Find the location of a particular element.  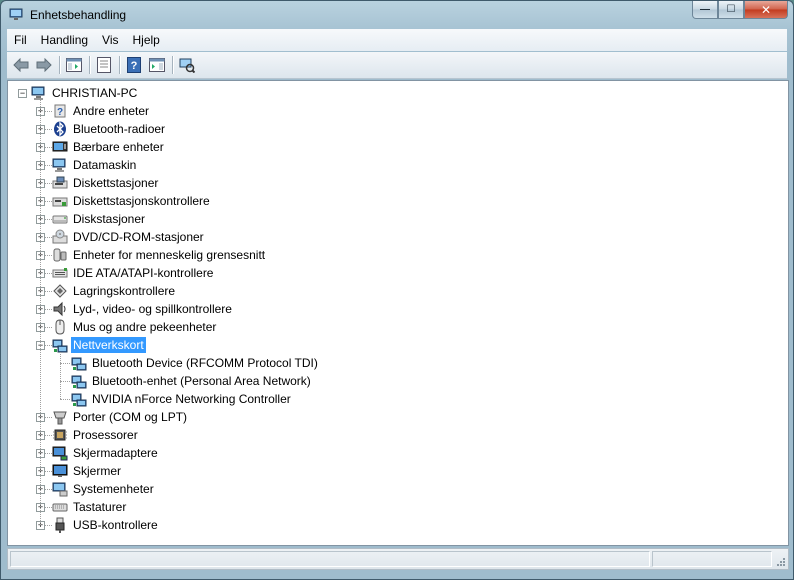

back-button is located at coordinates (21, 65).